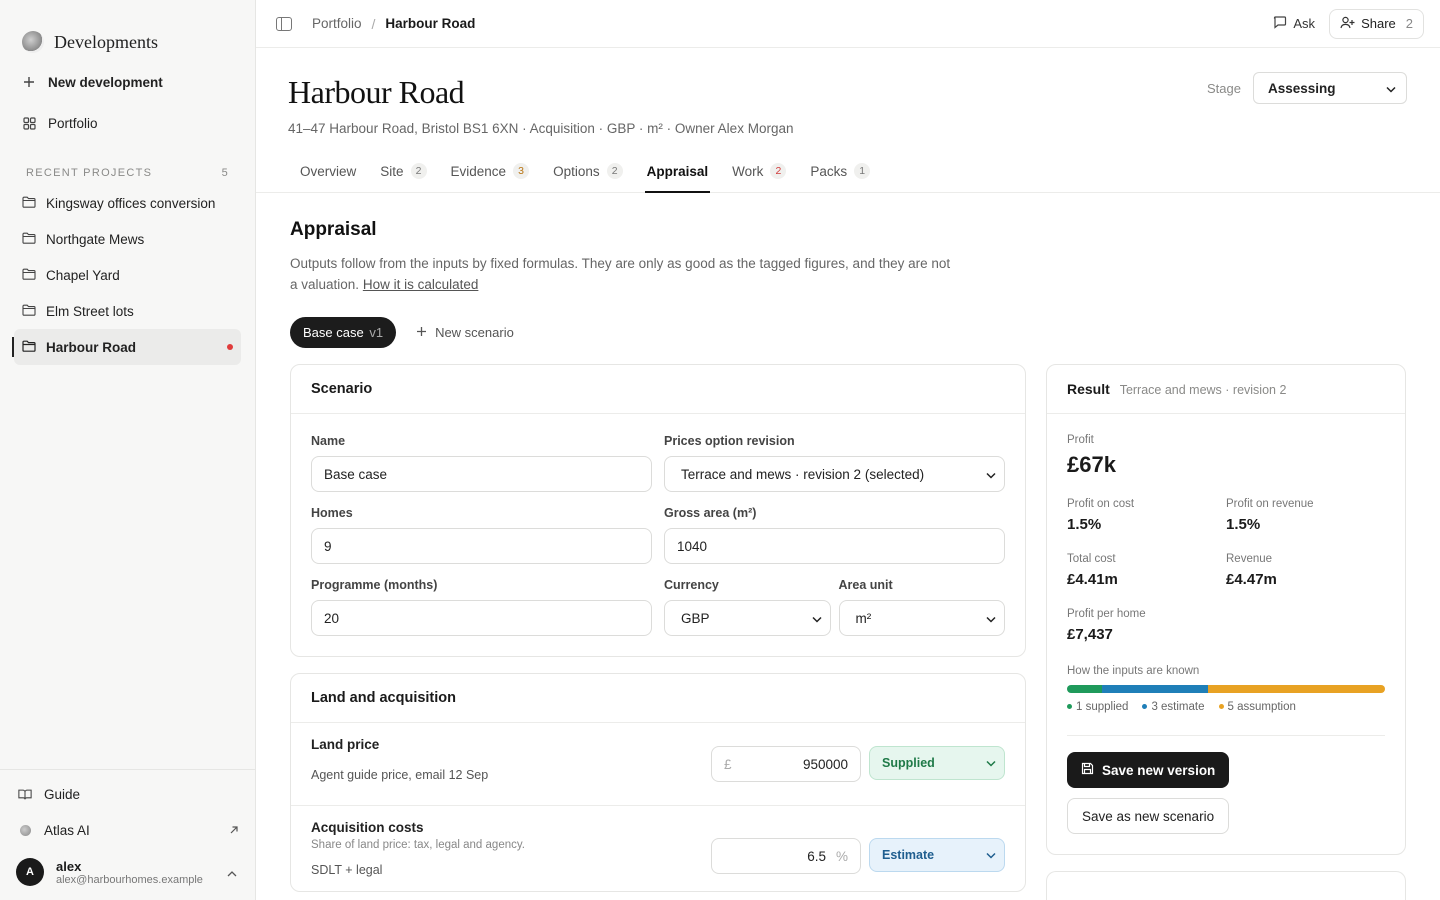  What do you see at coordinates (840, 177) in the screenshot?
I see `tab-packs: Packs 1` at bounding box center [840, 177].